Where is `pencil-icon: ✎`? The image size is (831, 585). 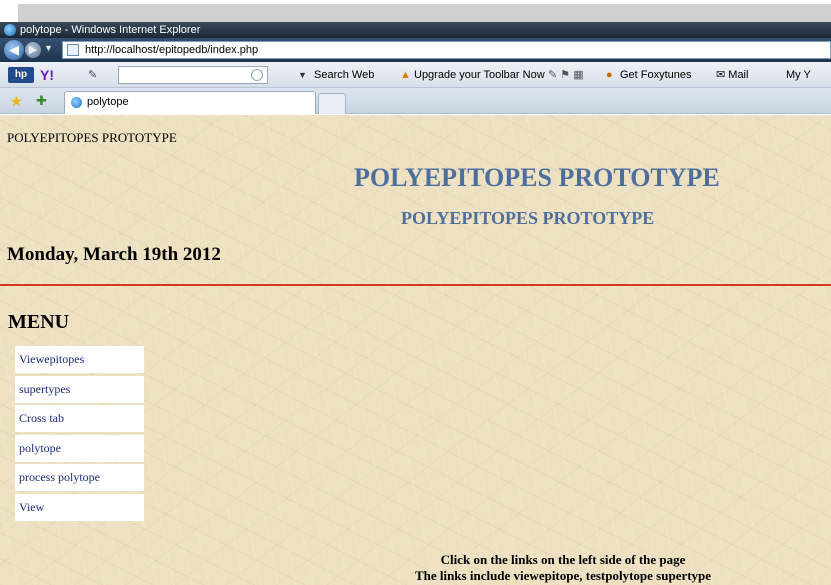
pencil-icon: ✎ is located at coordinates (92, 75).